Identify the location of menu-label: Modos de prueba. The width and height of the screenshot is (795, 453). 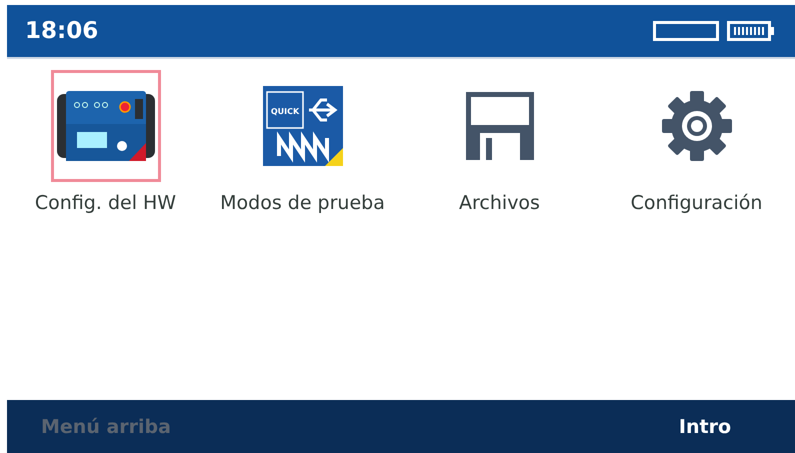
(302, 203).